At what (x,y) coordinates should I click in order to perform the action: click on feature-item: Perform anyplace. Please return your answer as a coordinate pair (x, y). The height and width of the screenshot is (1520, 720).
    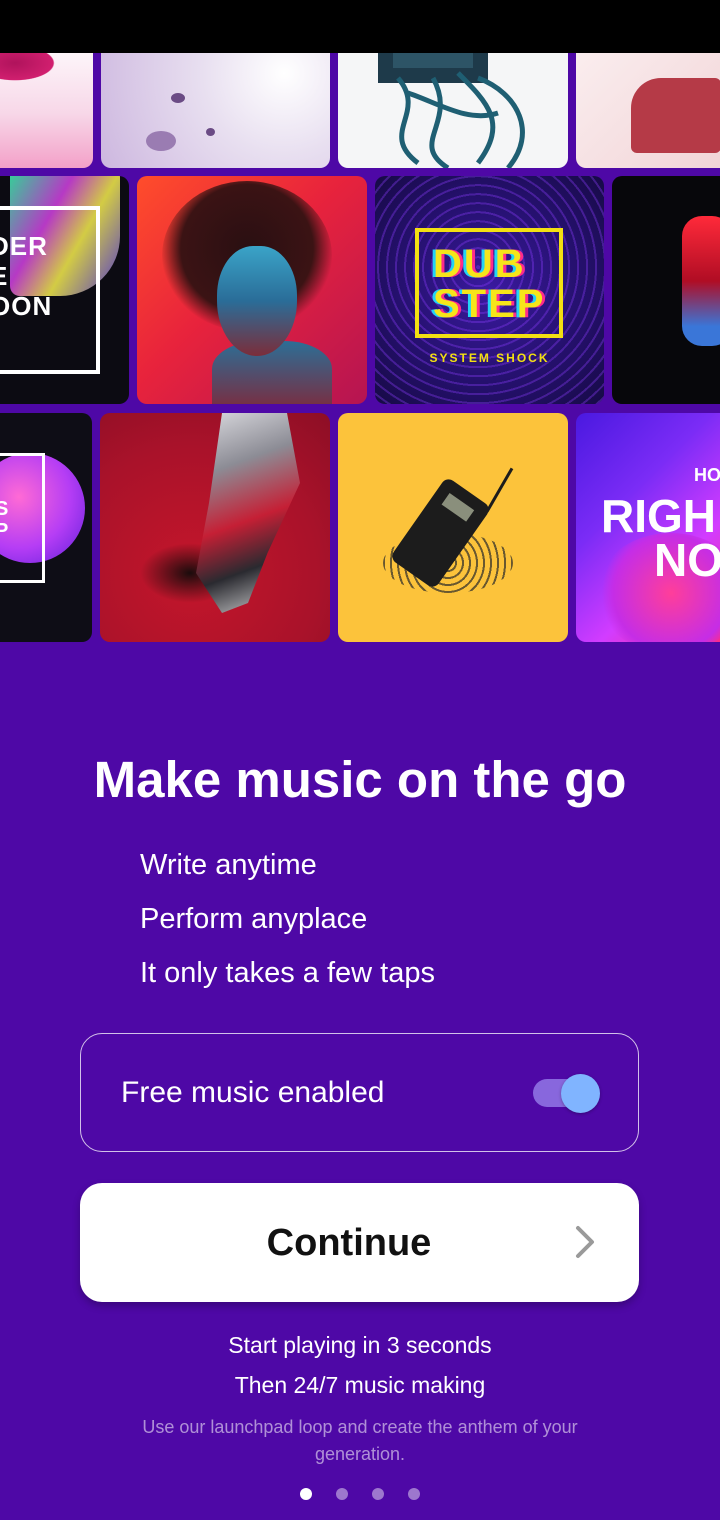
    Looking at the image, I should click on (254, 919).